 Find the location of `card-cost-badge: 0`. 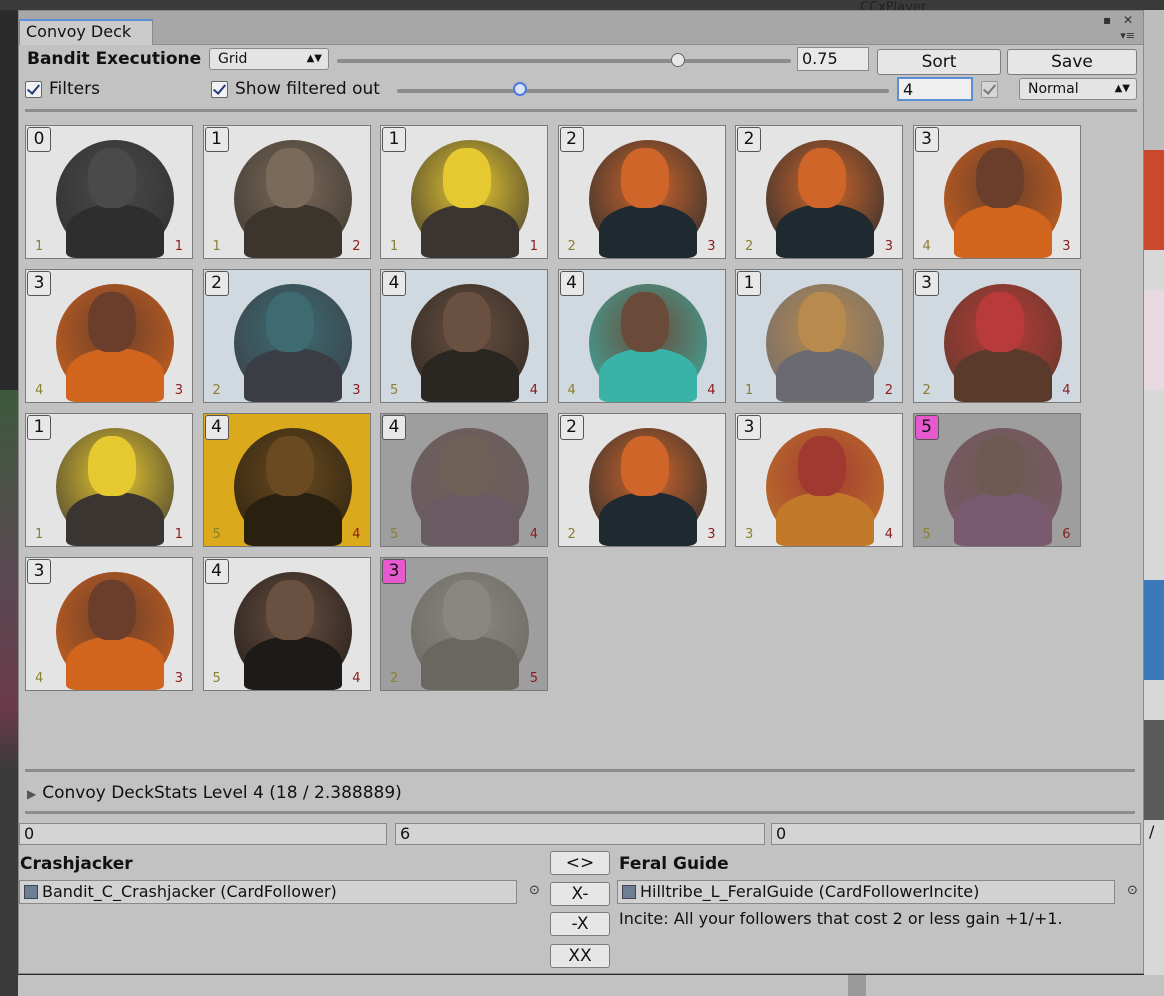

card-cost-badge: 0 is located at coordinates (39, 139).